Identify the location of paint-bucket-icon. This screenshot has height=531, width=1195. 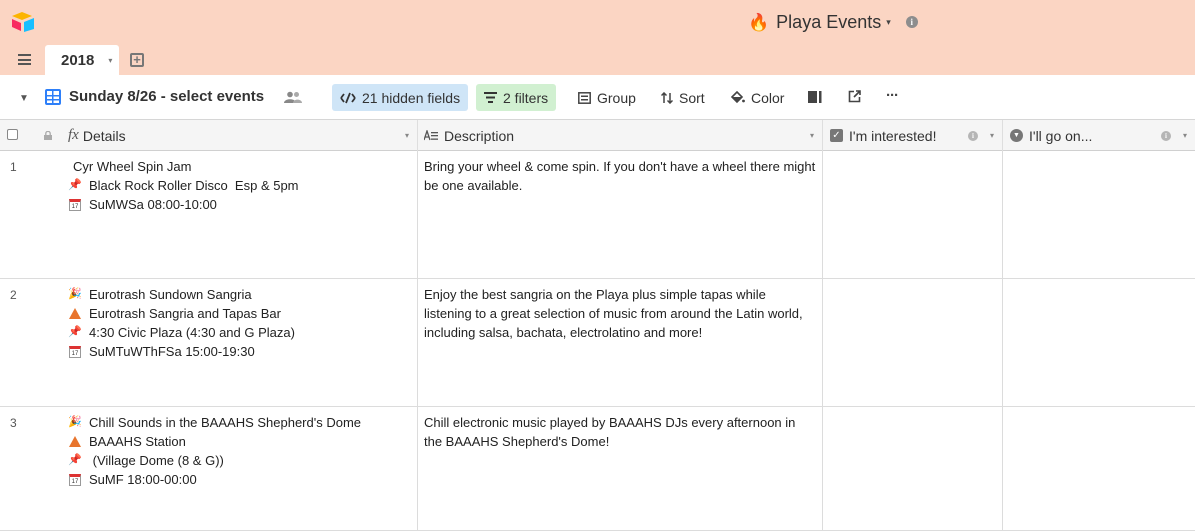
(737, 97).